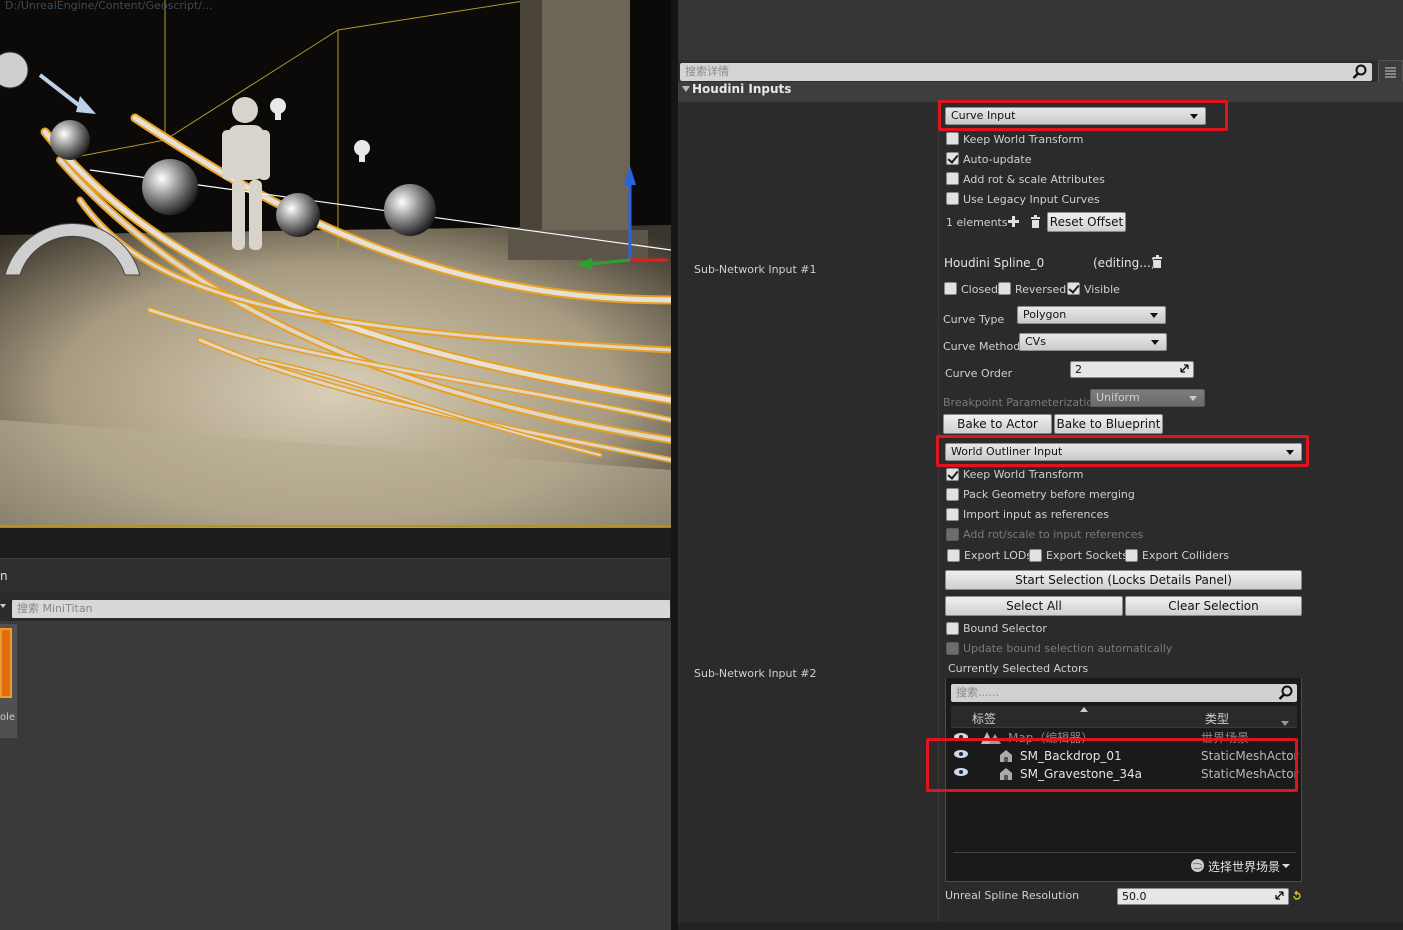 This screenshot has width=1403, height=930. Describe the element at coordinates (1034, 179) in the screenshot. I see `add-rot-scale-label: Add rot & scale Attributes` at that location.